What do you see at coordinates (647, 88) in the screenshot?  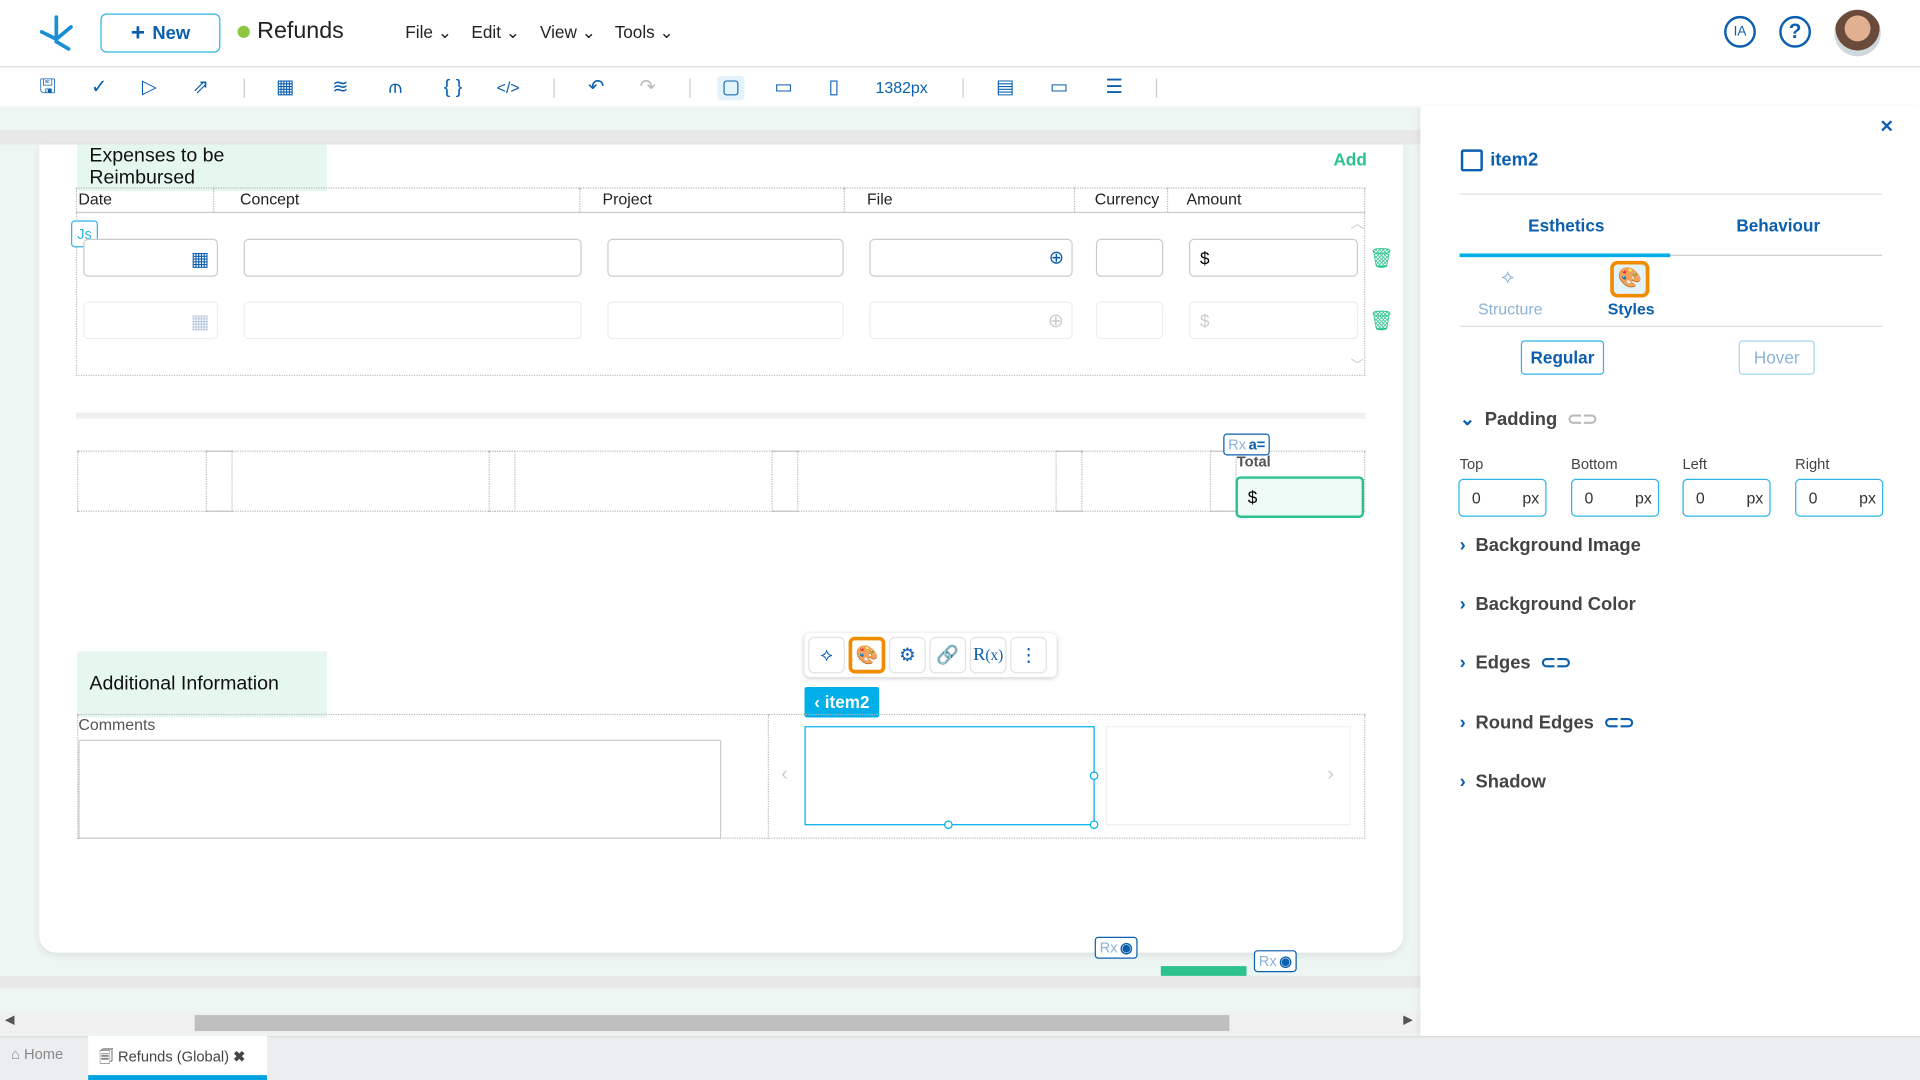 I see `redo-icon: ↷` at bounding box center [647, 88].